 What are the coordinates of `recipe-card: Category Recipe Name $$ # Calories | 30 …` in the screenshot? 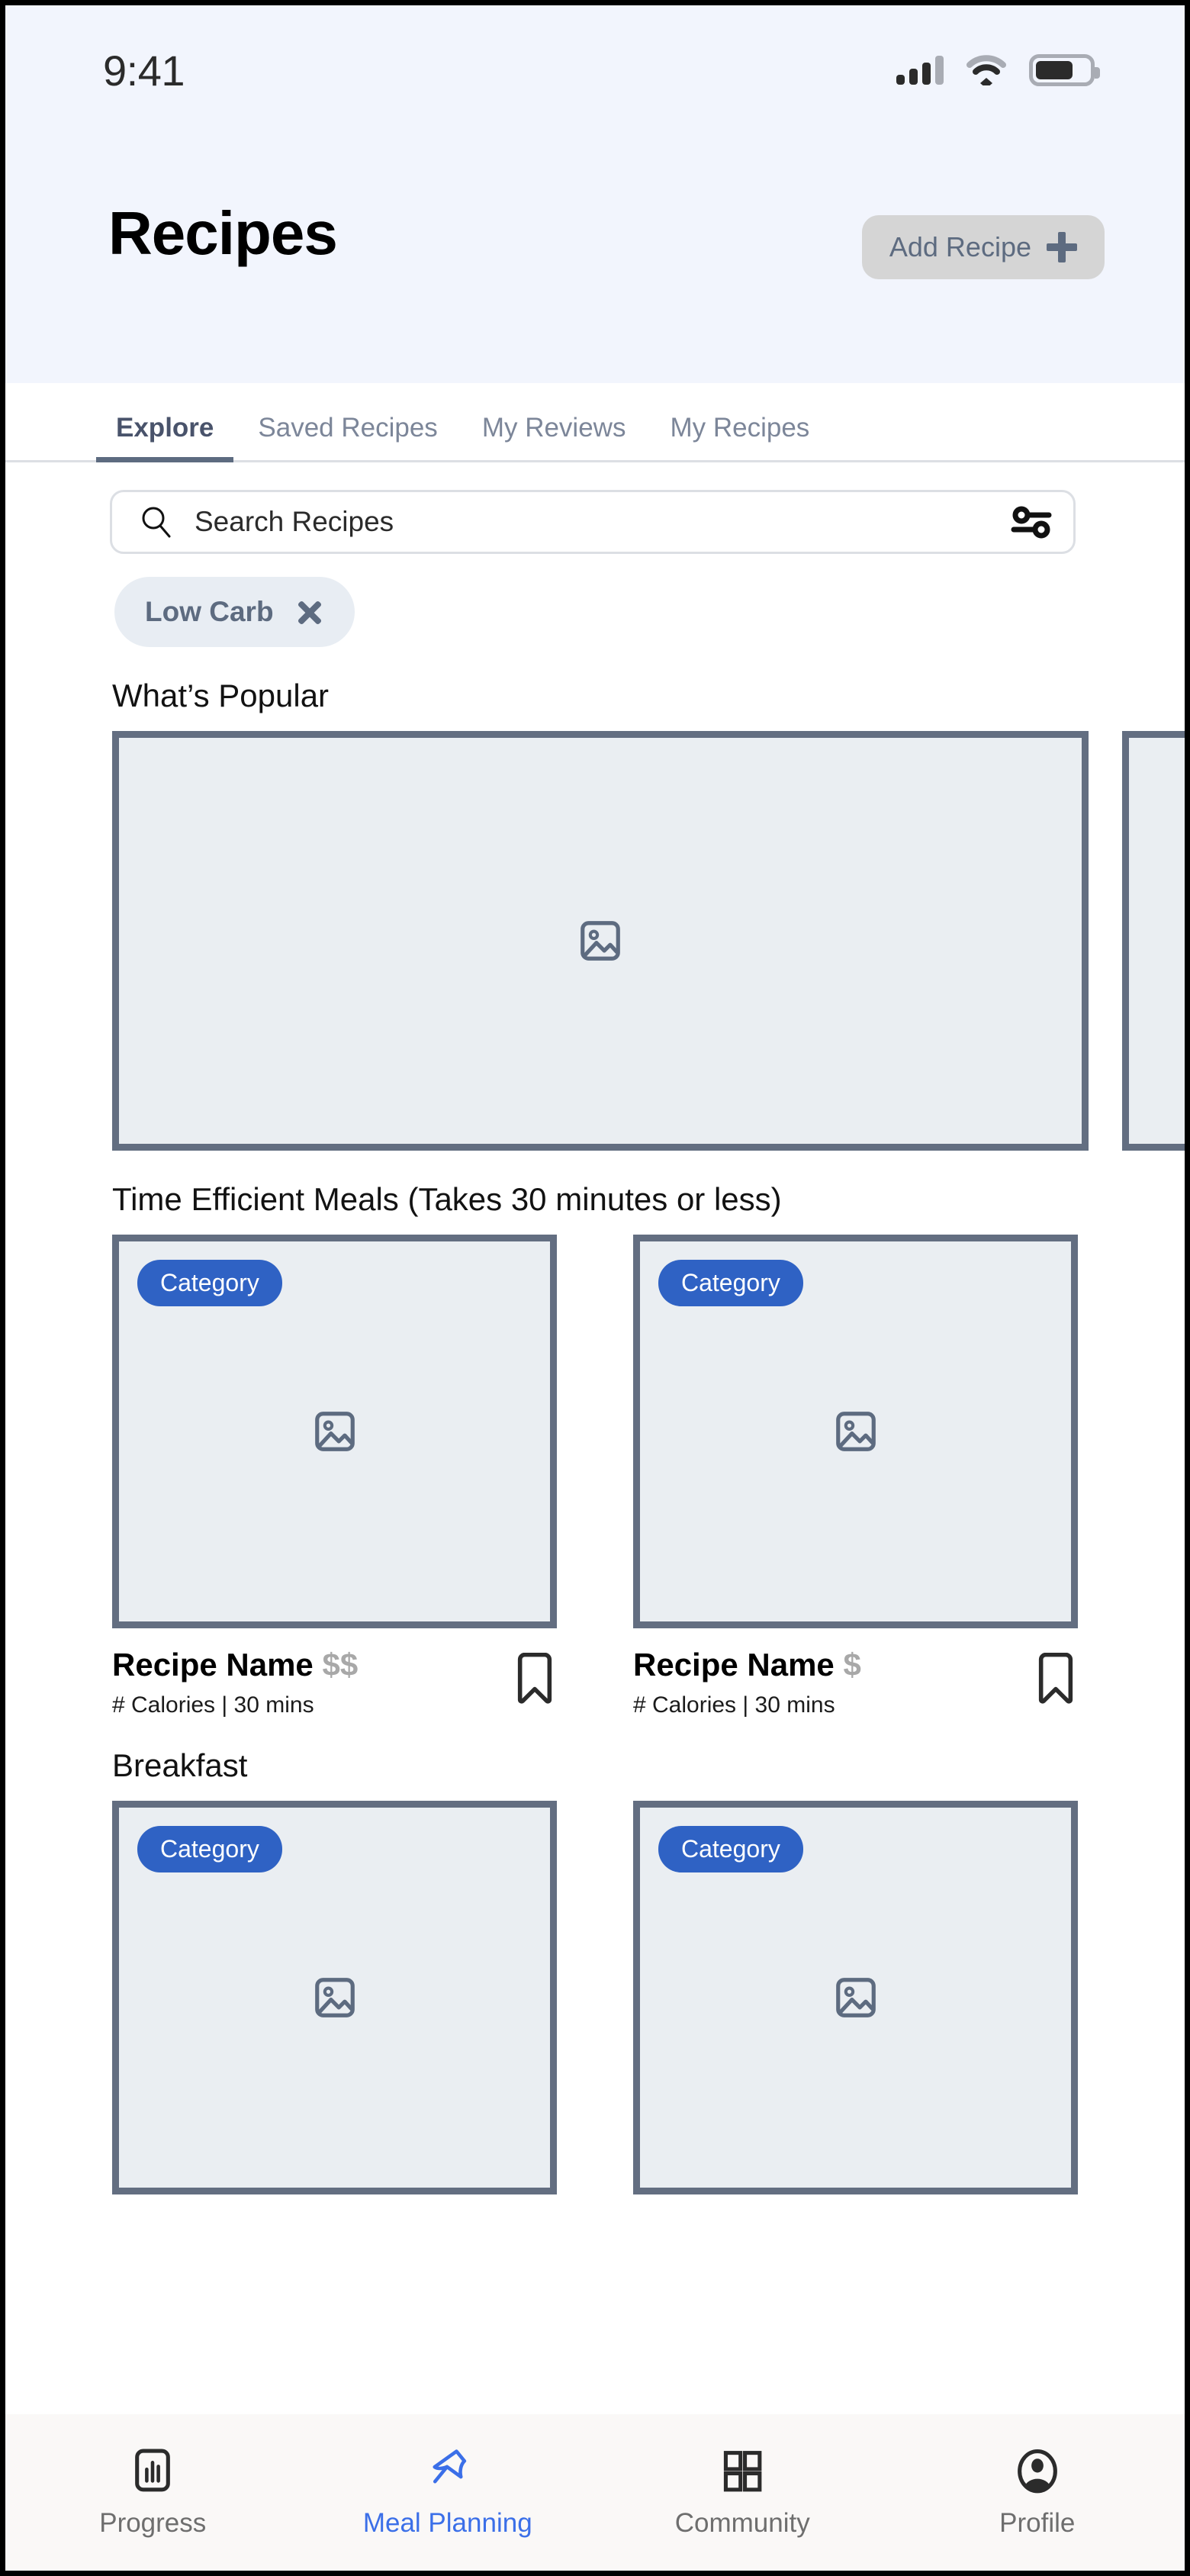 It's located at (334, 1476).